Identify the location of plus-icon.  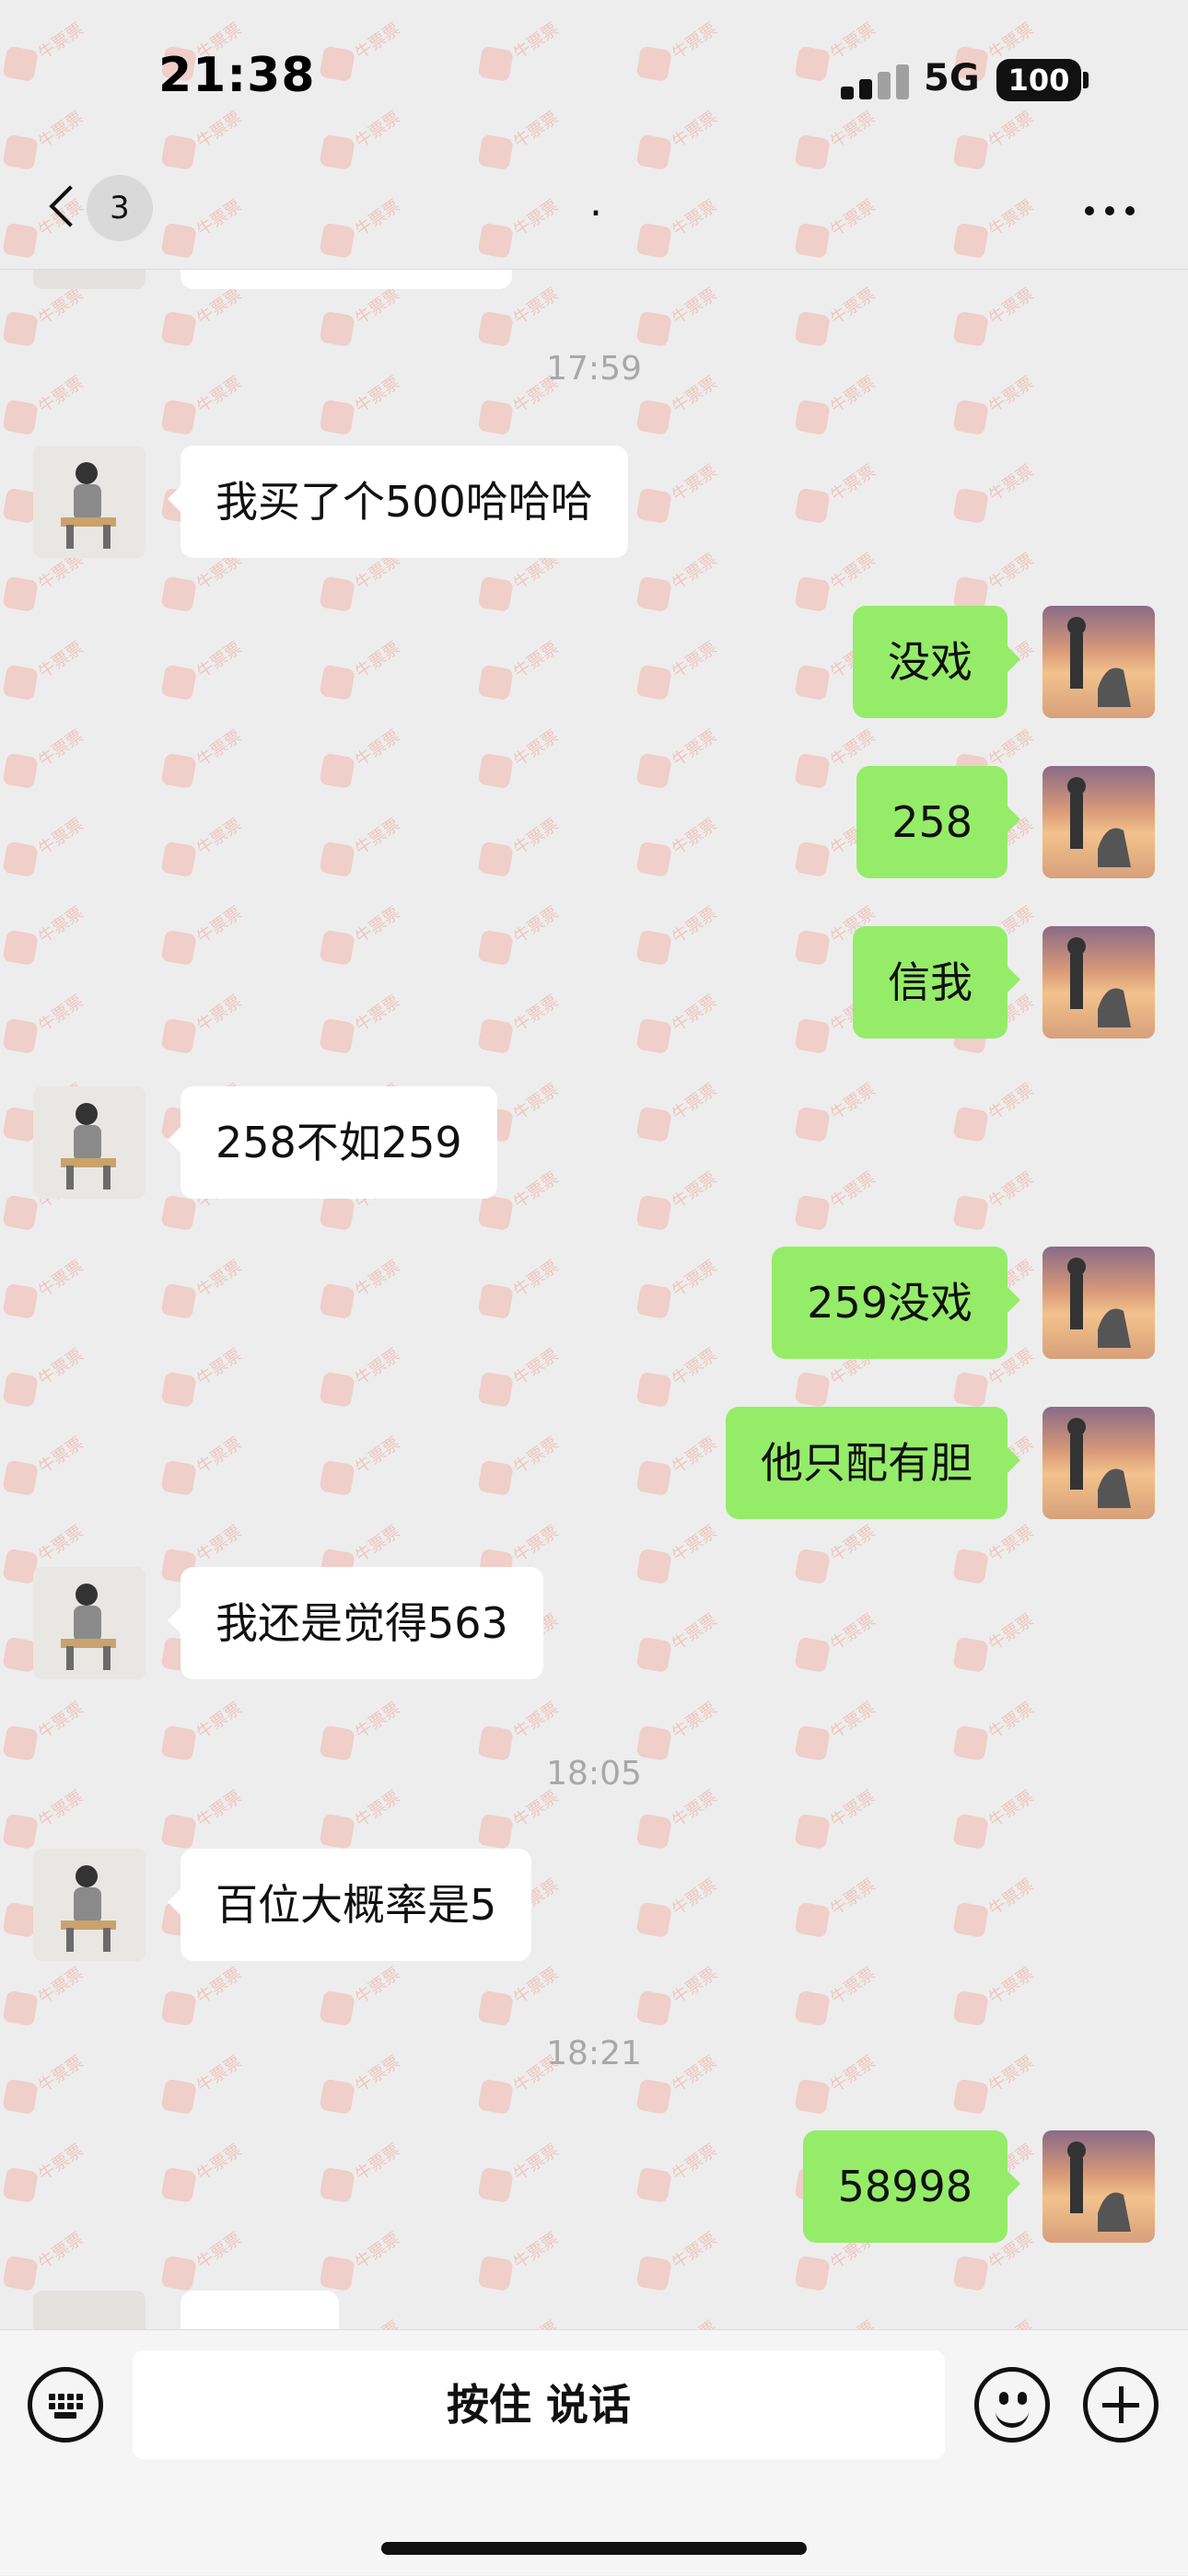
(1121, 2405).